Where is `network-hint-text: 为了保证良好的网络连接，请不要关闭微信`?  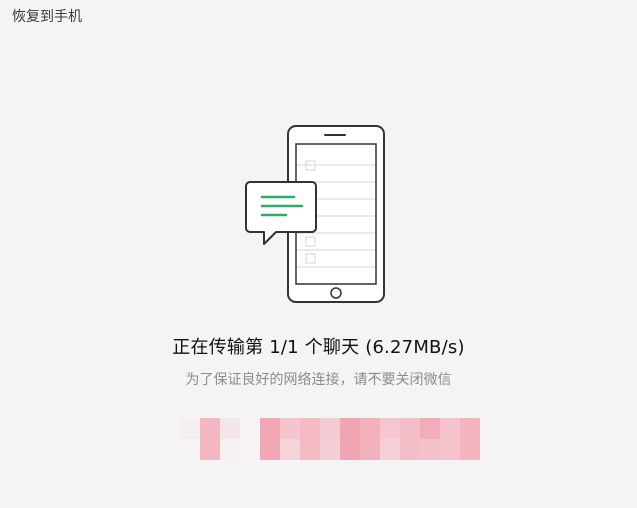
network-hint-text: 为了保证良好的网络连接，请不要关闭微信 is located at coordinates (318, 380).